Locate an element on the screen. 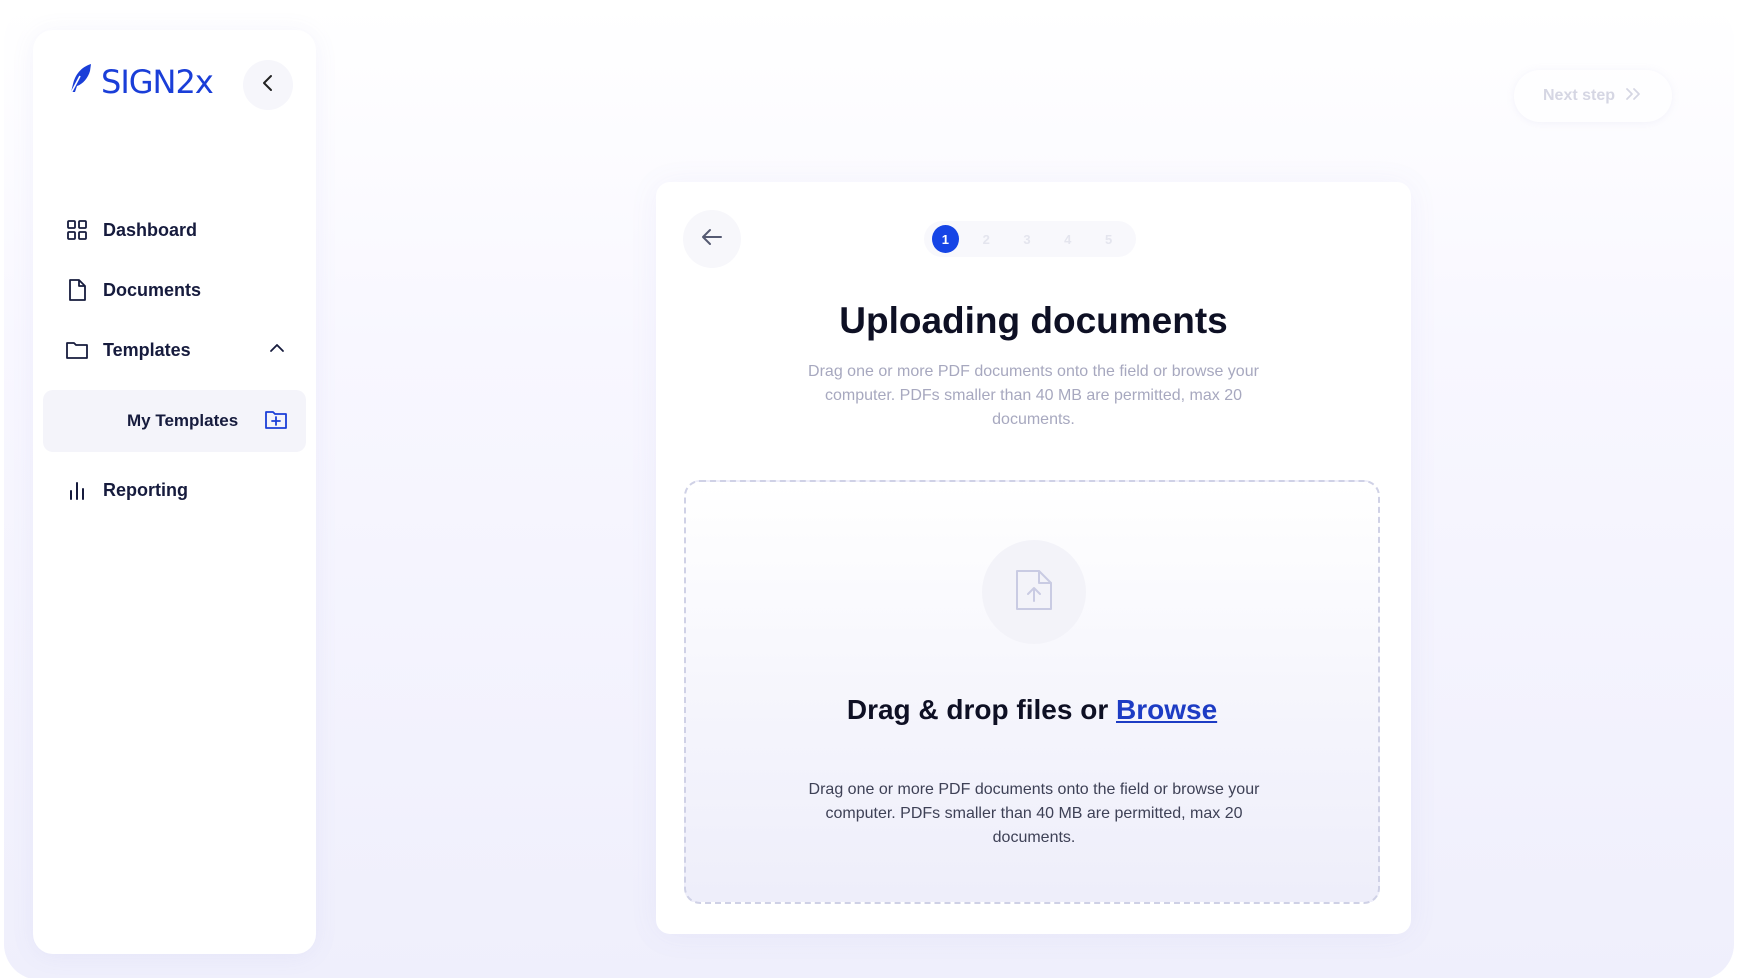  logo: SIGN2x is located at coordinates (140, 81).